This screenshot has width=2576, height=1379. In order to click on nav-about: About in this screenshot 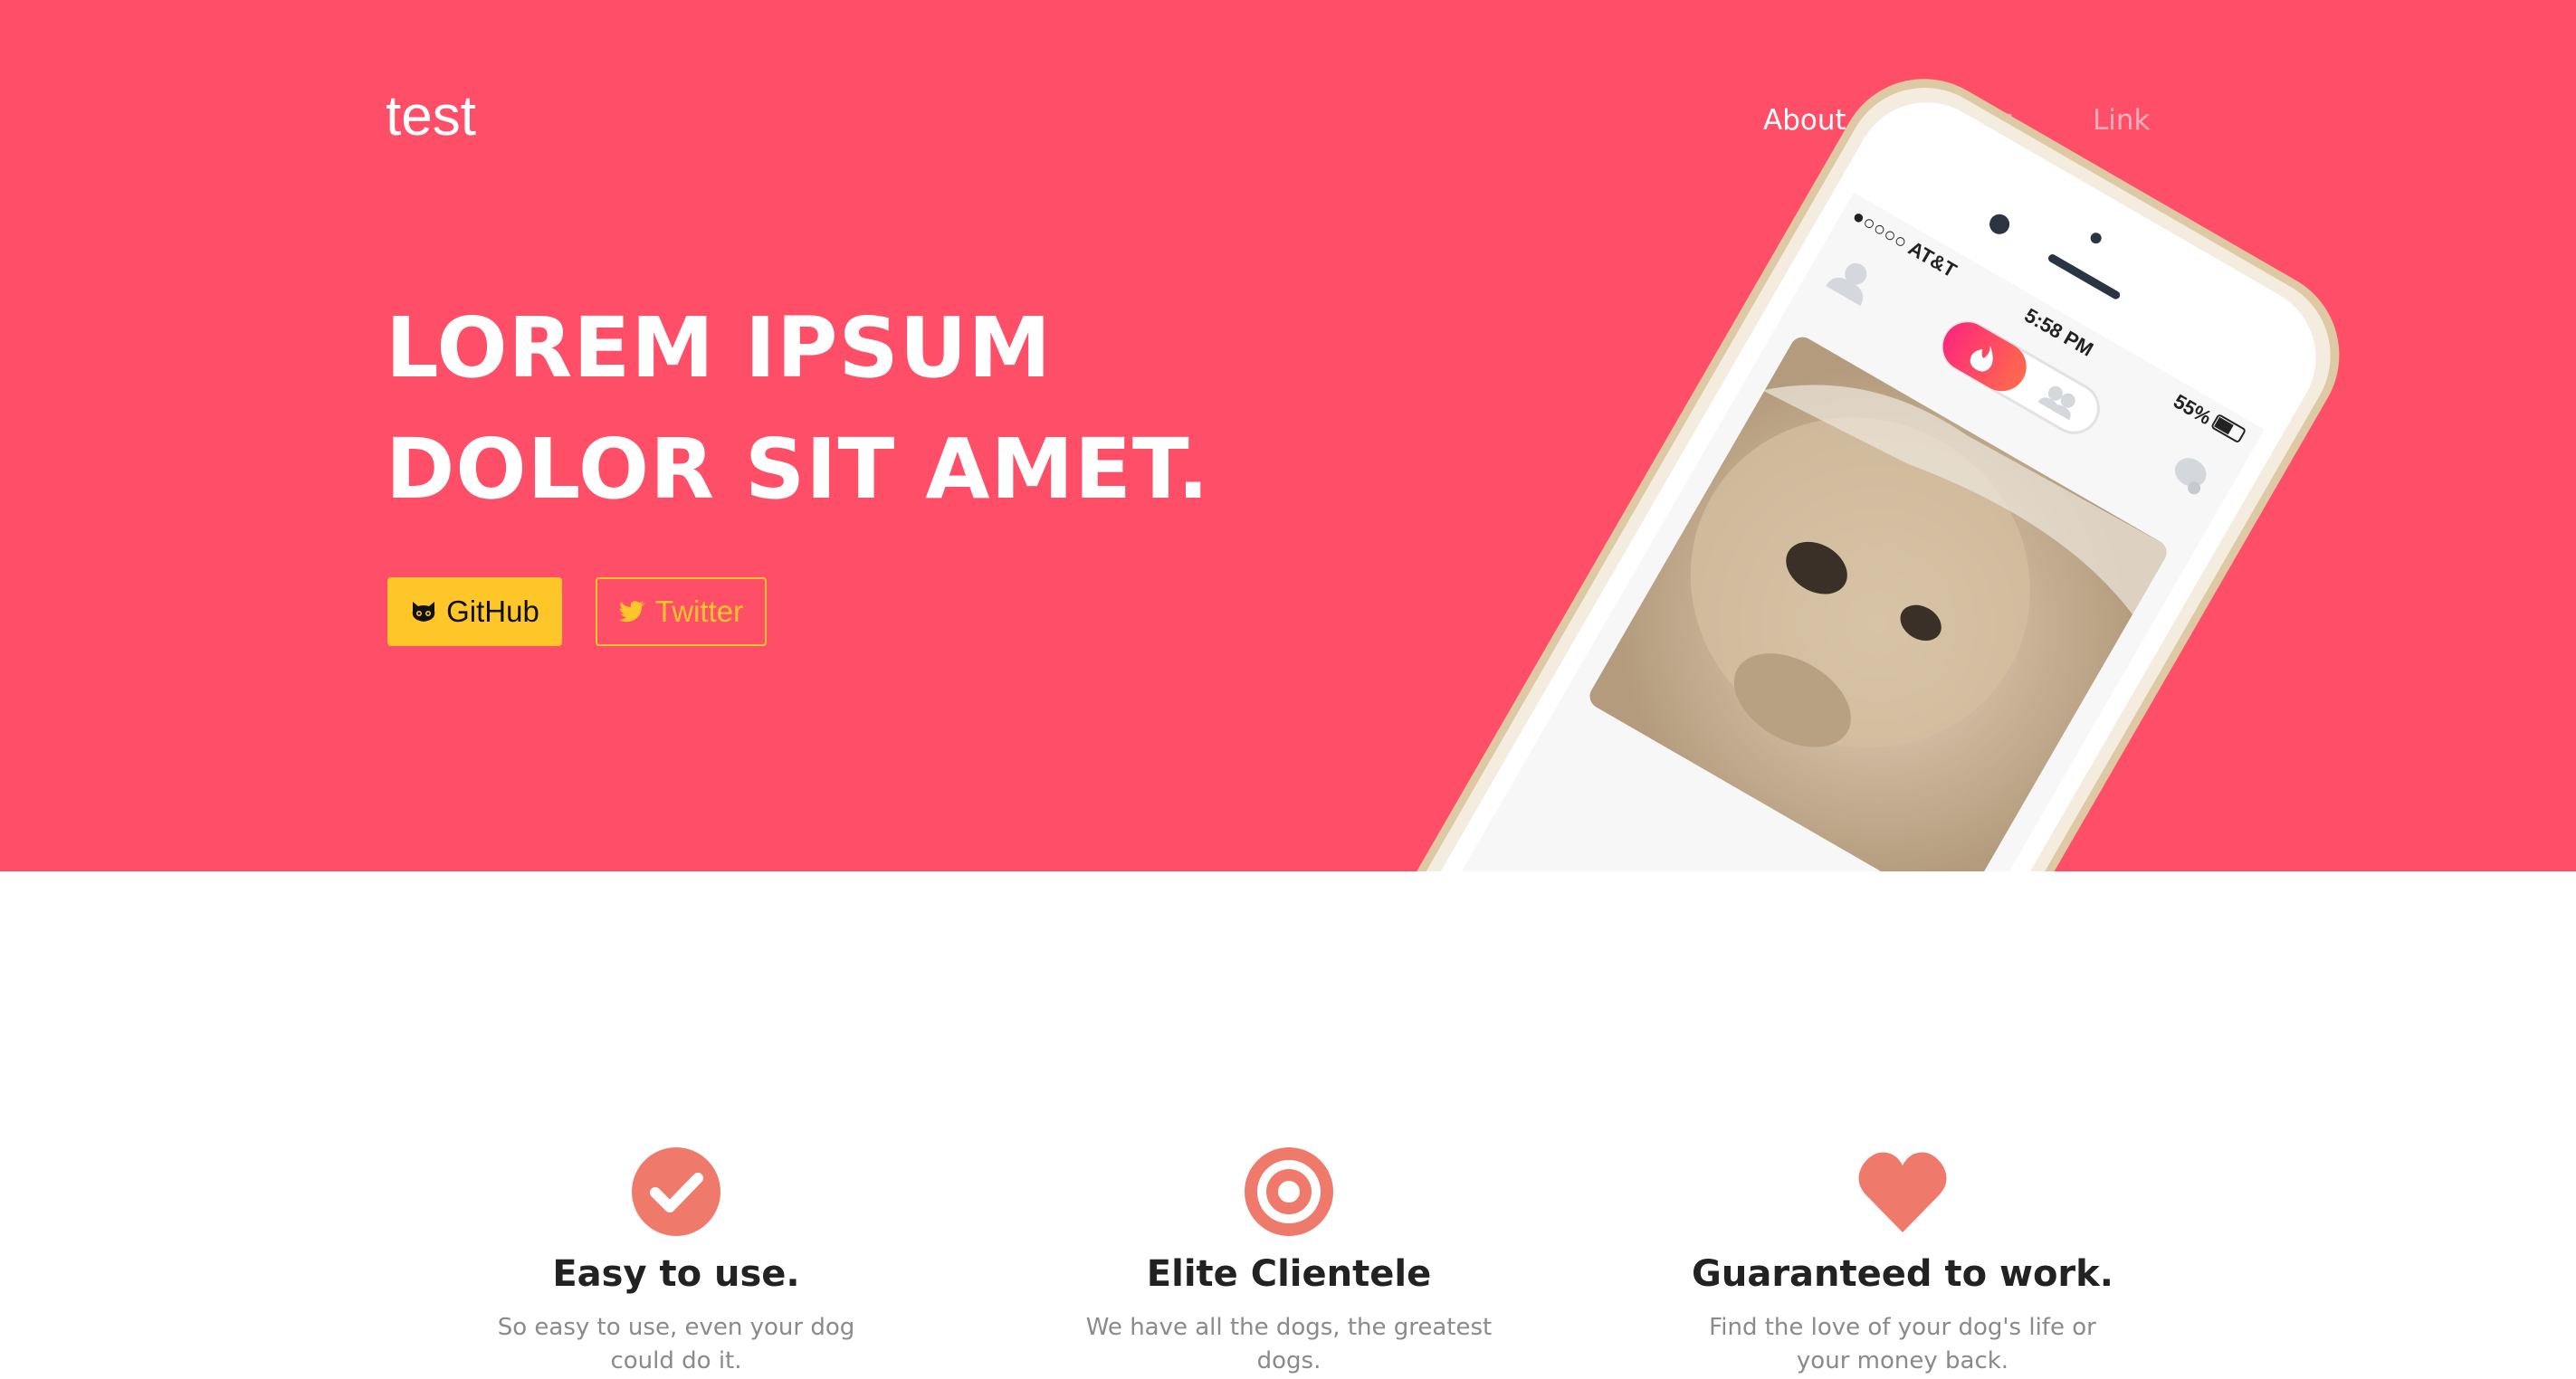, I will do `click(1805, 121)`.